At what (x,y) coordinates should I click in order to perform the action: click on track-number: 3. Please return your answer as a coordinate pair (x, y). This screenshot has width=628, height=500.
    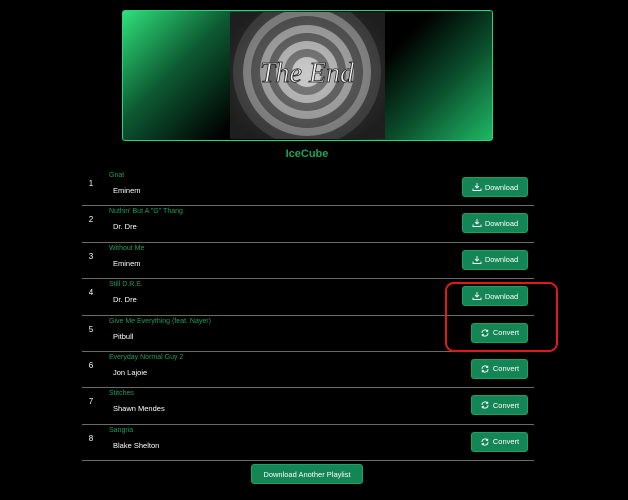
    Looking at the image, I should click on (91, 256).